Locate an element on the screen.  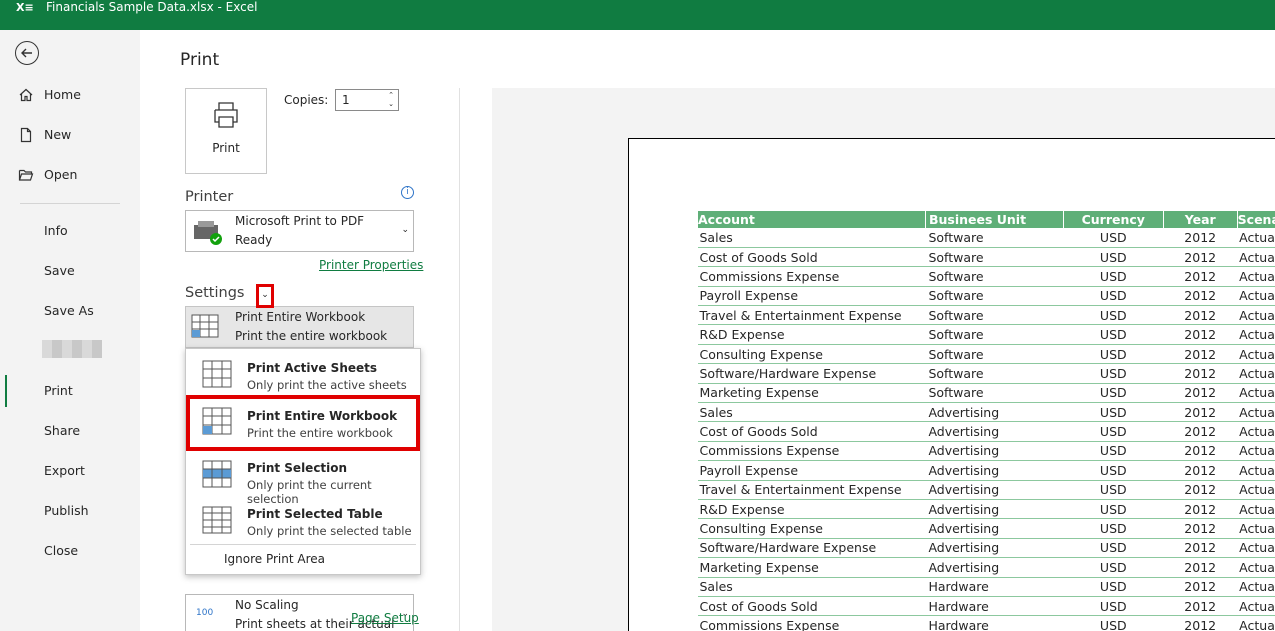
table-row: Payroll ExpenseAdvertisingUSD2012Actuals is located at coordinates (986, 470).